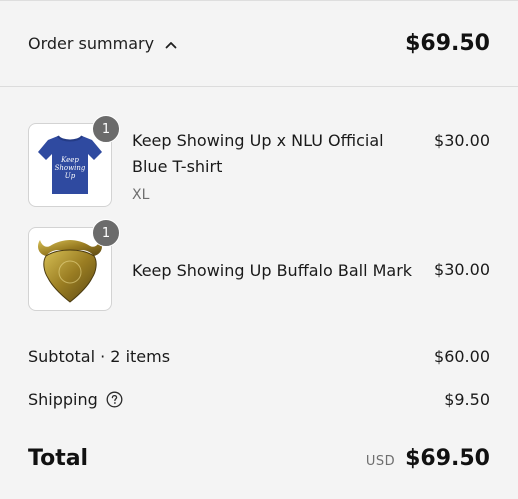 The height and width of the screenshot is (499, 518). I want to click on total-label: Total, so click(58, 458).